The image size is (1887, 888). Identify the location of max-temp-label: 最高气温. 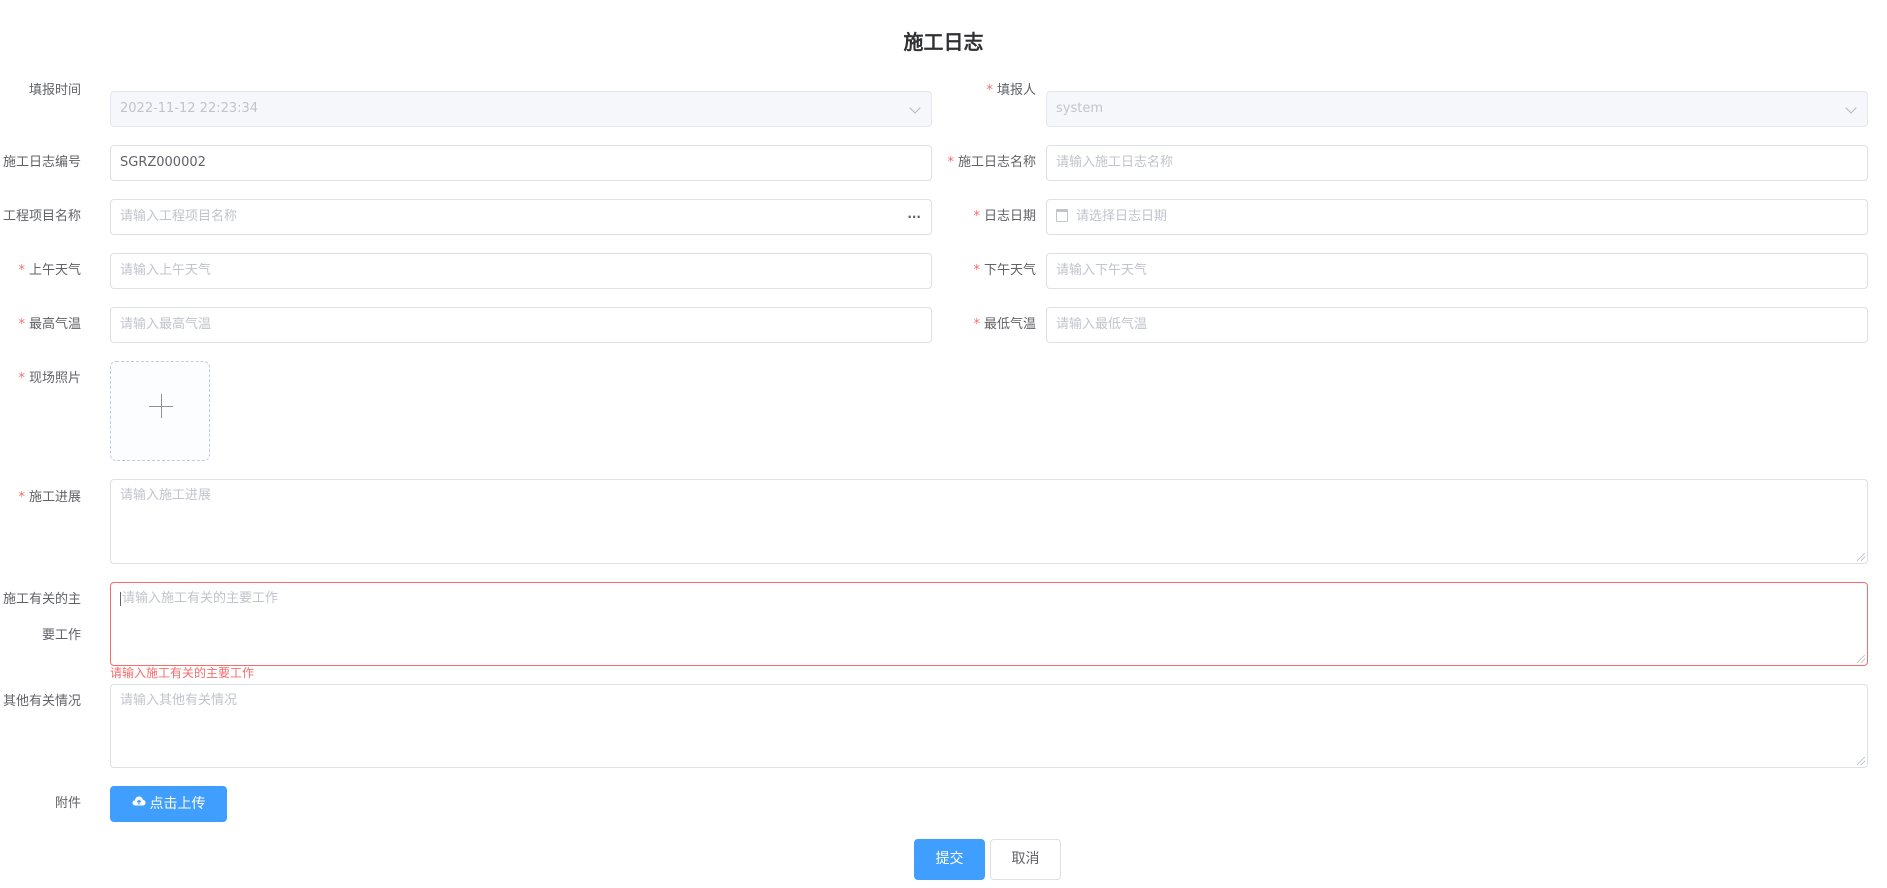
(49, 325).